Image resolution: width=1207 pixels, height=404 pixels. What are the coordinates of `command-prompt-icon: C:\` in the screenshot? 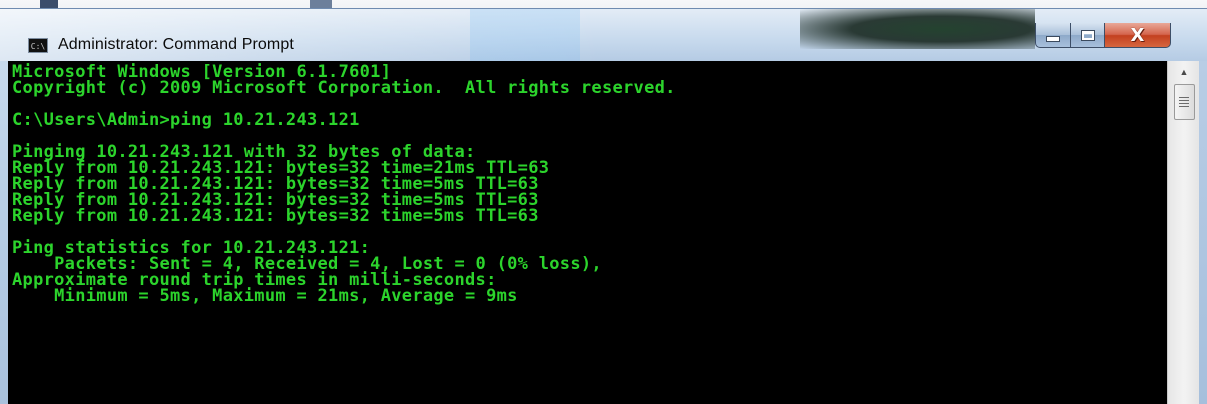 It's located at (38, 45).